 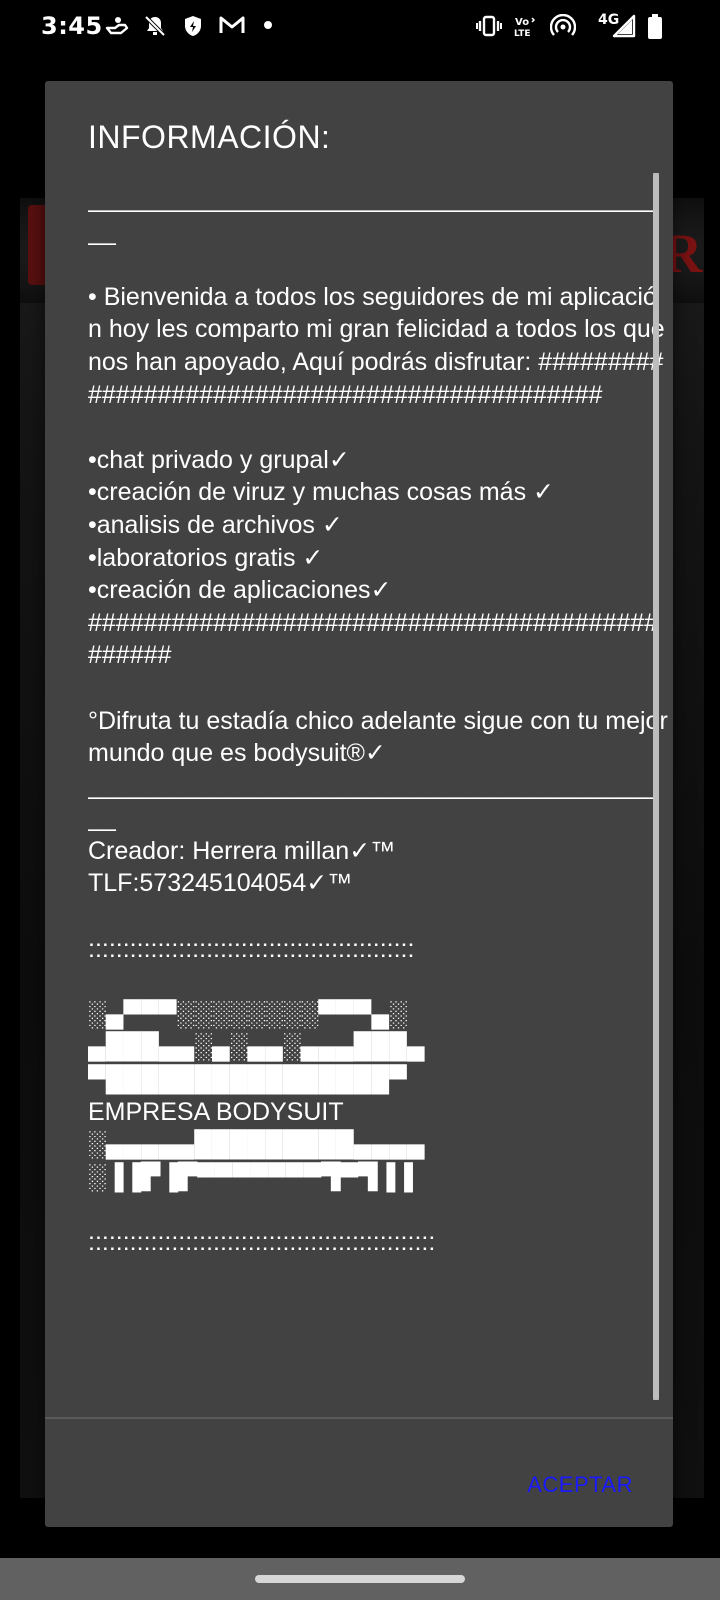 I want to click on status-time: 3:45, so click(x=72, y=26).